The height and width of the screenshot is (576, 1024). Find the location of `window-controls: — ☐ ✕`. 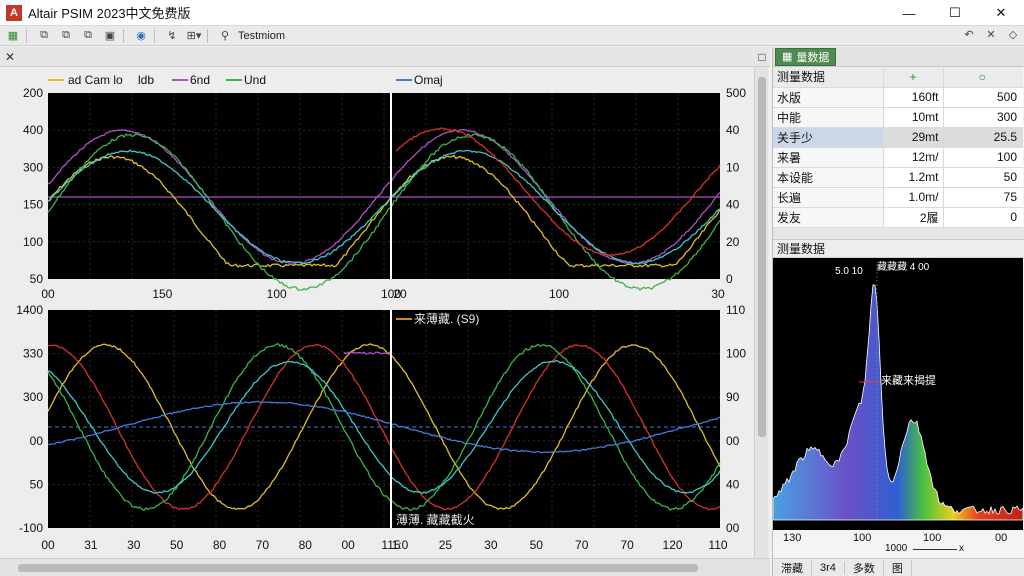

window-controls: — ☐ ✕ is located at coordinates (955, 13).